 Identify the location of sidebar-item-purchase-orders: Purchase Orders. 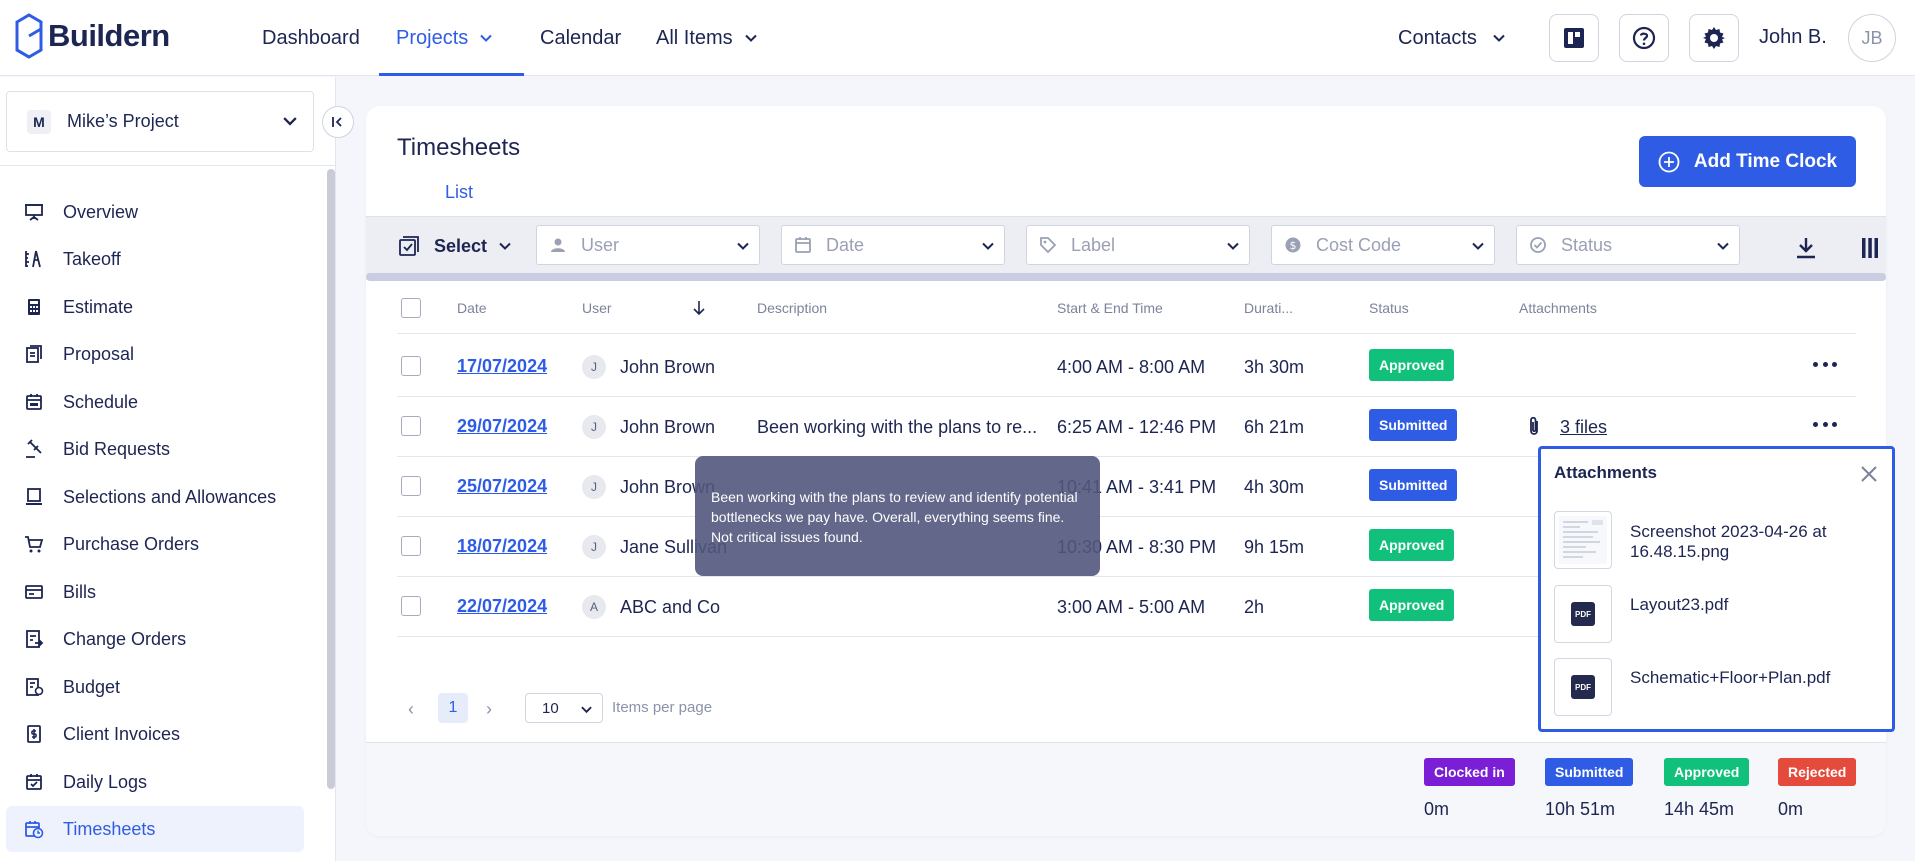
(155, 544).